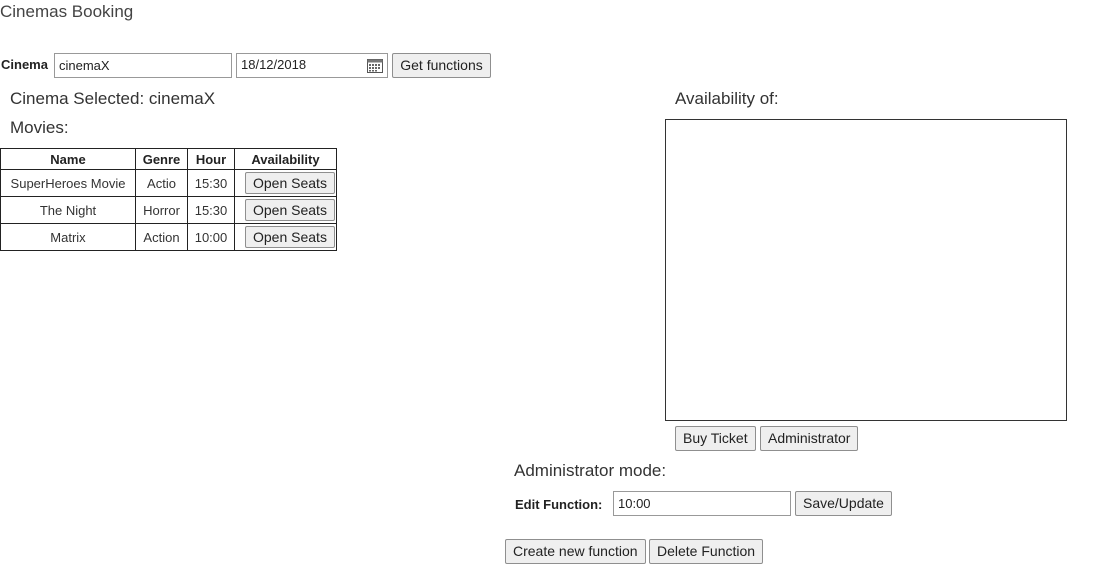 This screenshot has height=586, width=1102. I want to click on table-row: The Night Horror 15:30 Open Seats, so click(168, 210).